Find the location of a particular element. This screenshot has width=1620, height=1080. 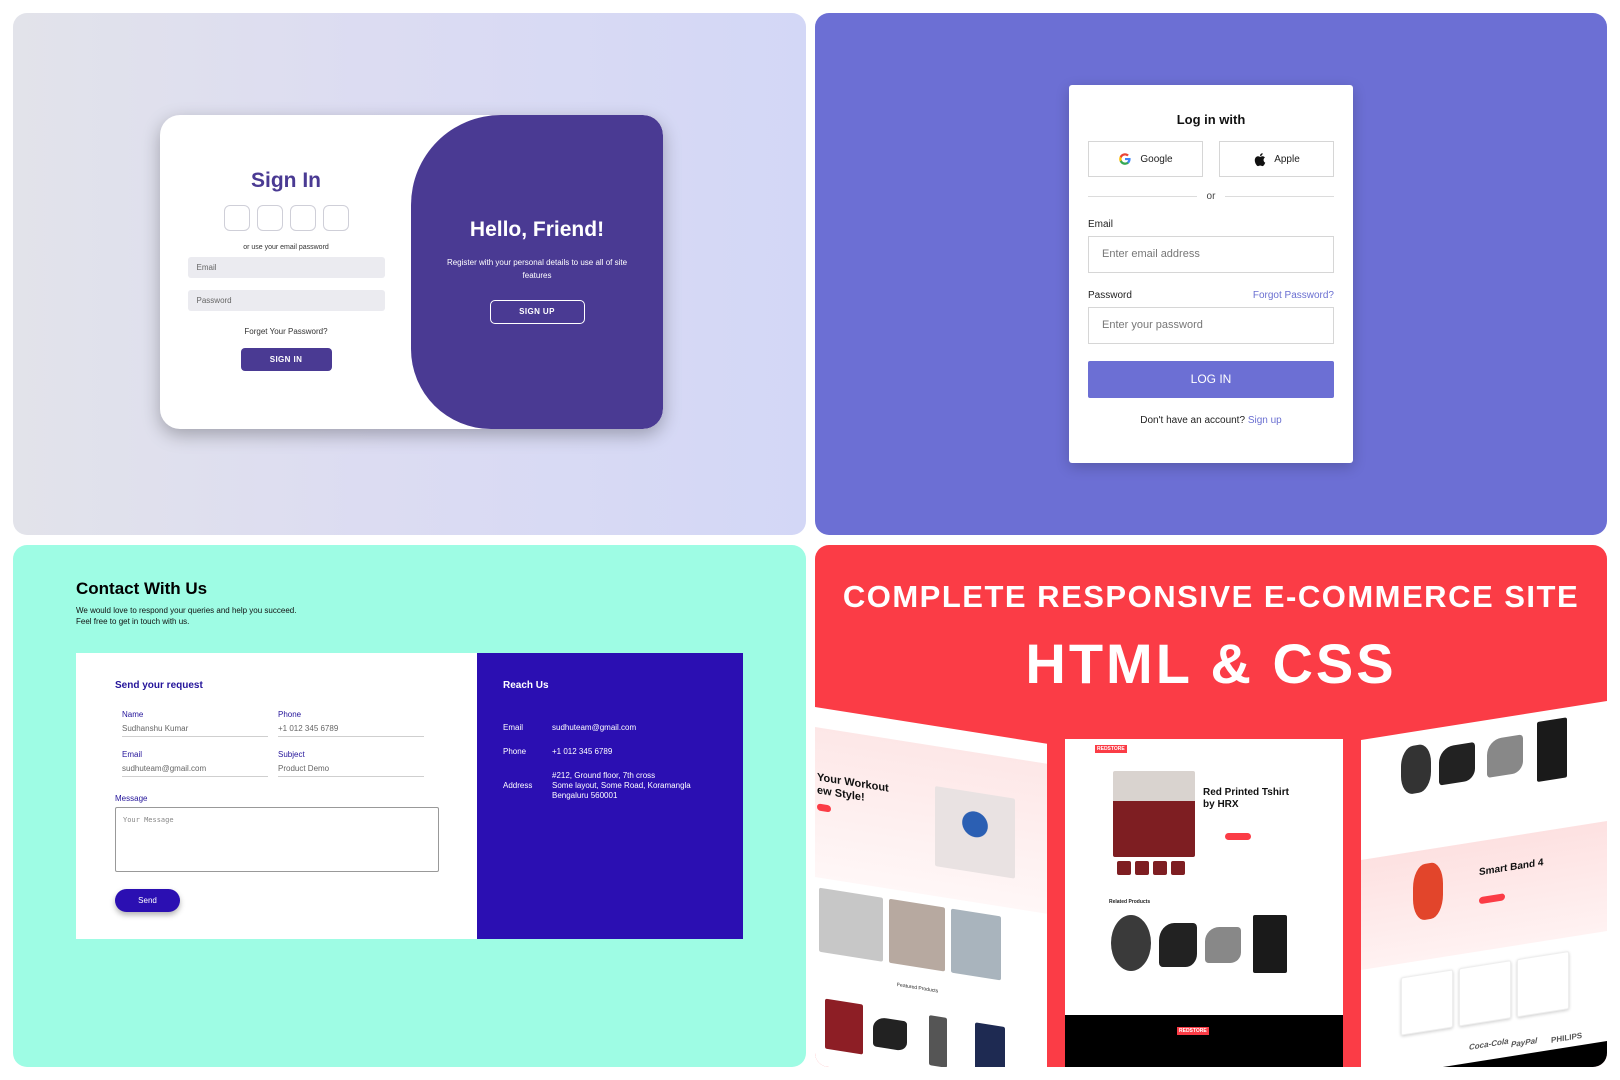

related-products-label: Related Products is located at coordinates (1130, 902).